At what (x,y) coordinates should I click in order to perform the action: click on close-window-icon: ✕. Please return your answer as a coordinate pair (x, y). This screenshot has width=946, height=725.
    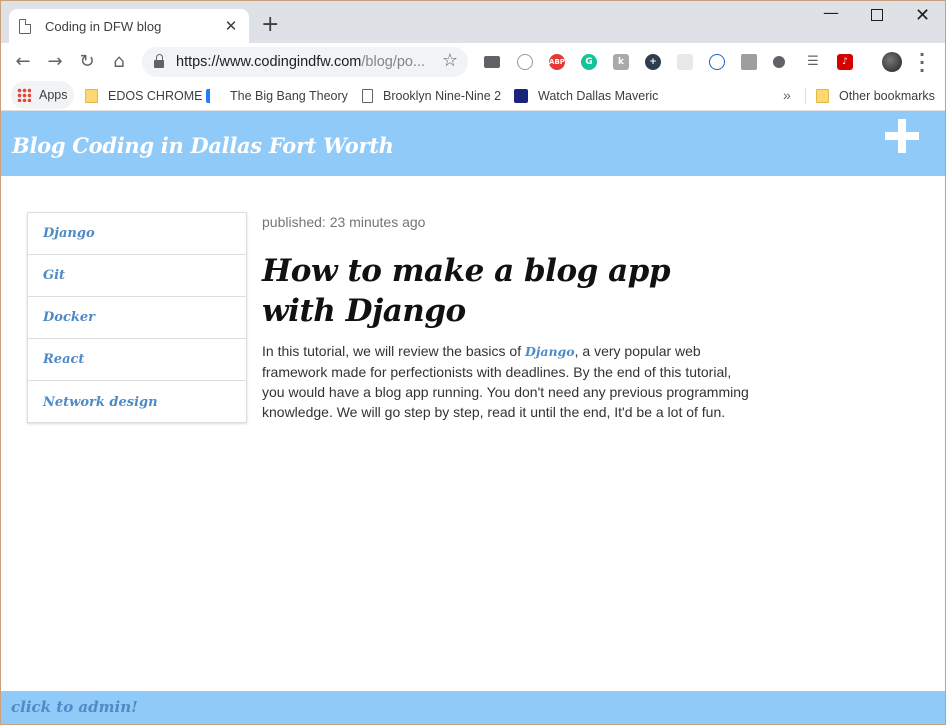
    Looking at the image, I should click on (922, 15).